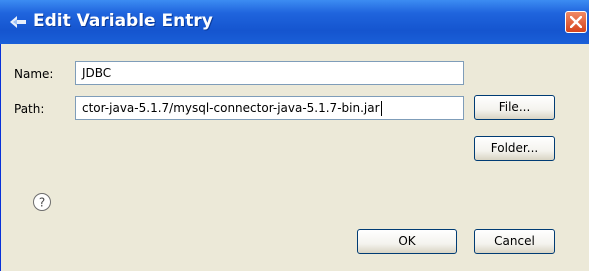 The image size is (589, 271). I want to click on text-caret, so click(381, 108).